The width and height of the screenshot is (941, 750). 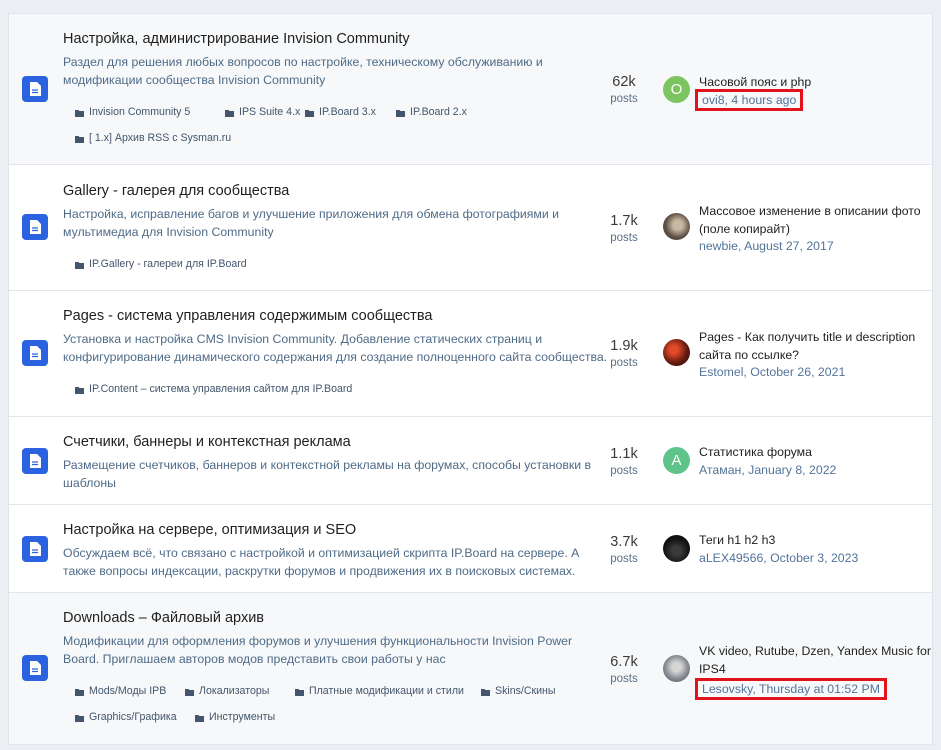 I want to click on subforum-link: IPS Suite 4.x, so click(x=262, y=112).